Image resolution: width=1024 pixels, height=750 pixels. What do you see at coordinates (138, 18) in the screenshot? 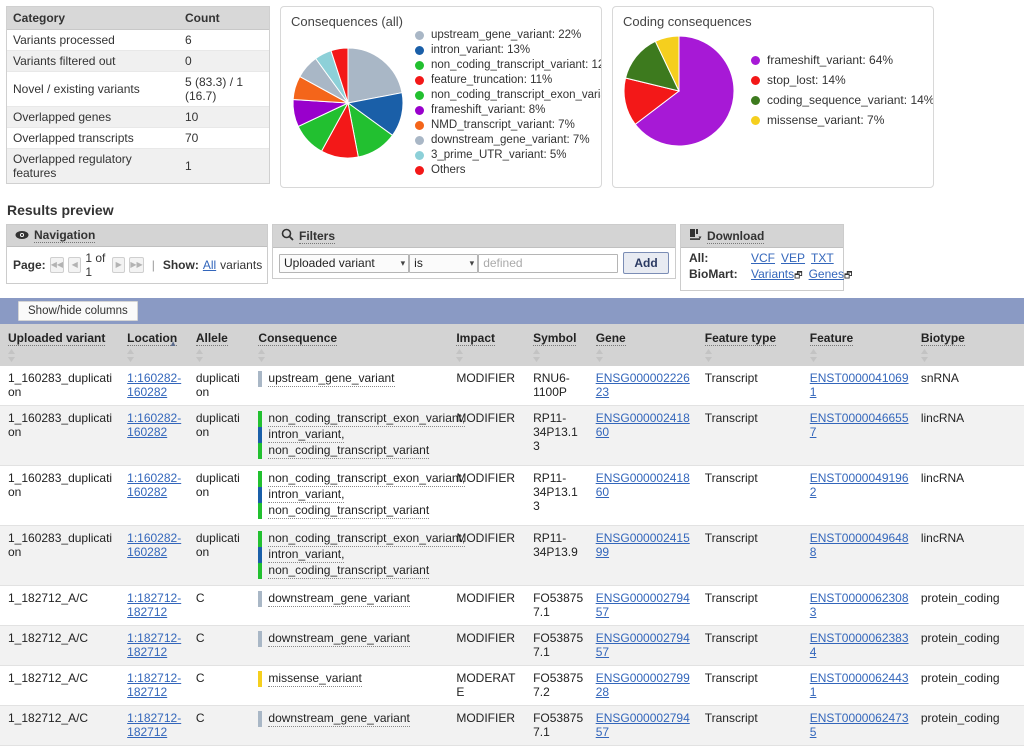
I see `stats-header-row: Category Count` at bounding box center [138, 18].